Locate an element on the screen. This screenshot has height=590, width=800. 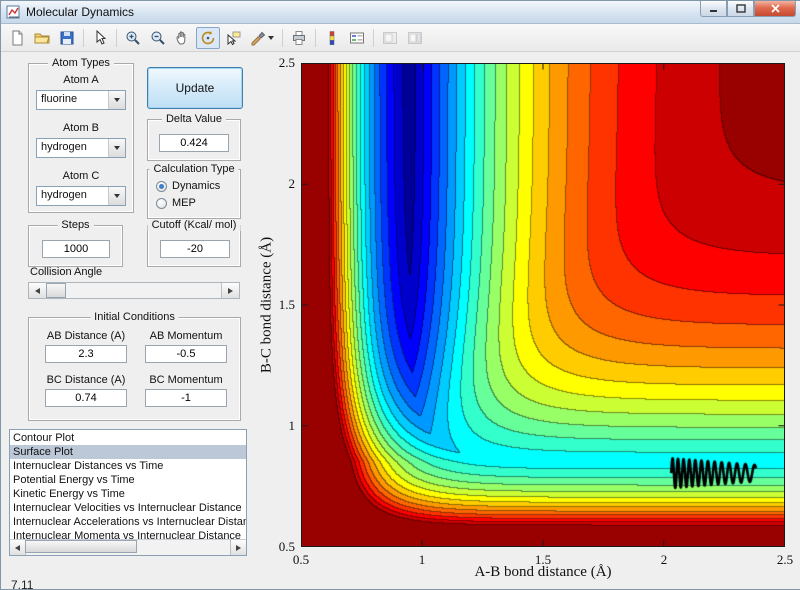
hscroll-right-arrow-button is located at coordinates (238, 547).